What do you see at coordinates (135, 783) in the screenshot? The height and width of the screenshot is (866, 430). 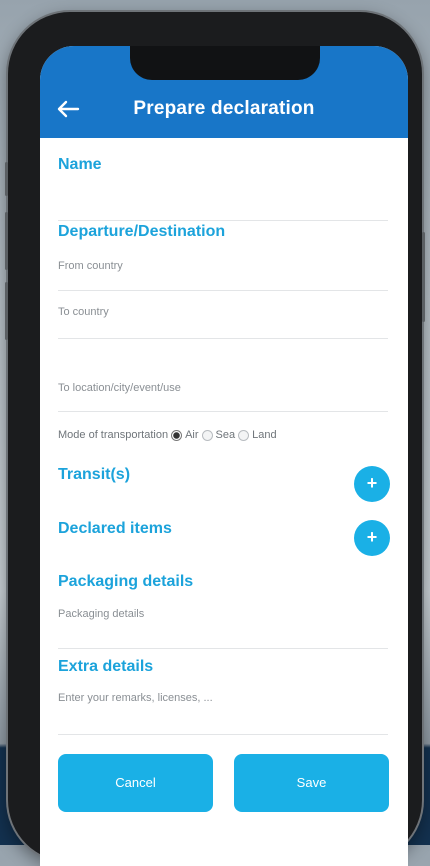 I see `cancel-button: Cancel` at bounding box center [135, 783].